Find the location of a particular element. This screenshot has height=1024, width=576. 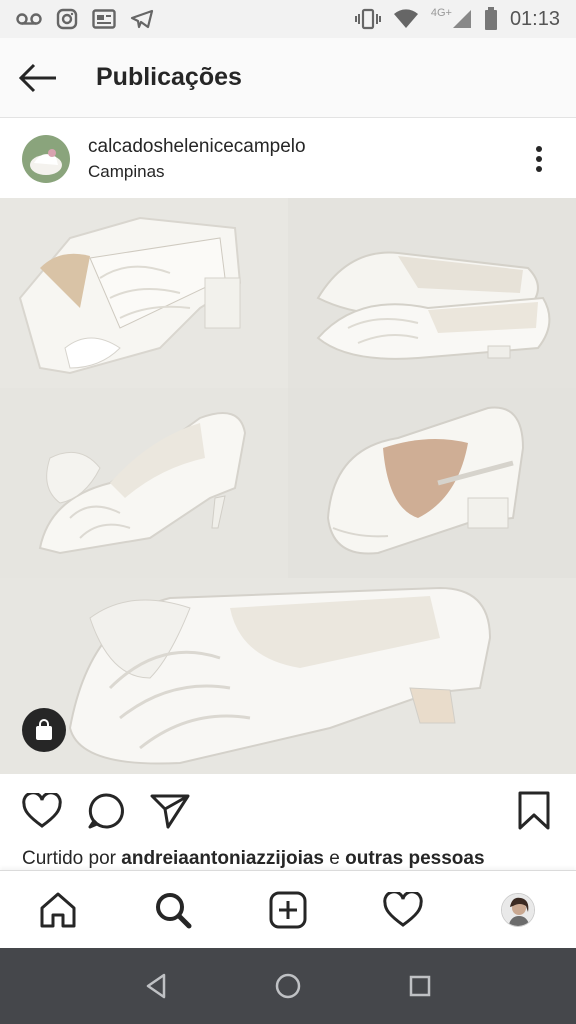

username-link: calcadoshelenicecampelo is located at coordinates (197, 147).